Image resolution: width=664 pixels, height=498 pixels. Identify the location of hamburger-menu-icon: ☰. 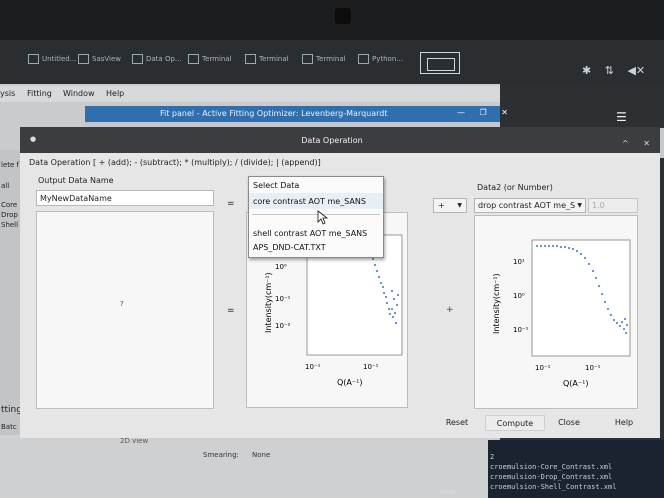
(621, 117).